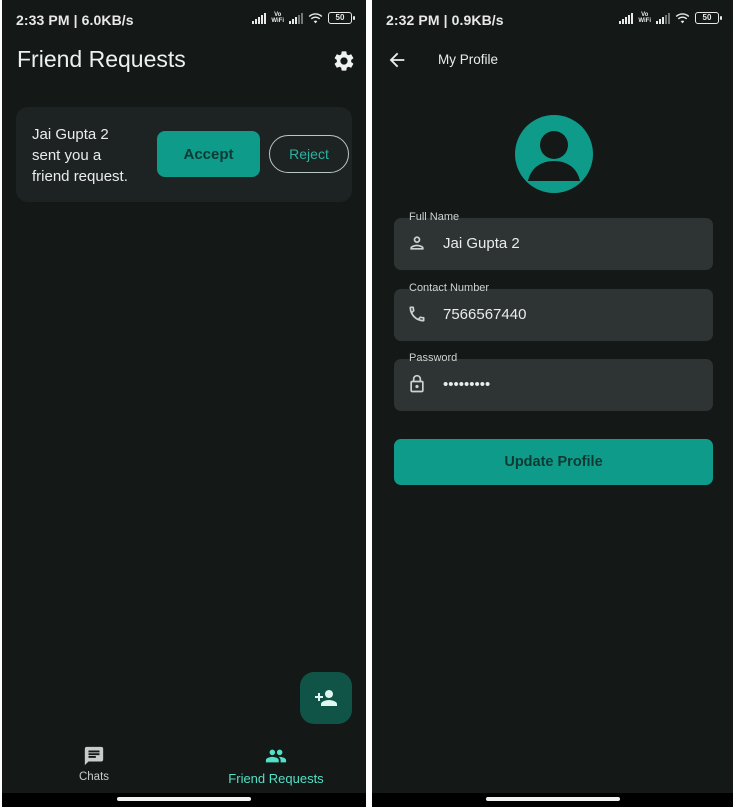  What do you see at coordinates (417, 243) in the screenshot?
I see `person-outline-icon` at bounding box center [417, 243].